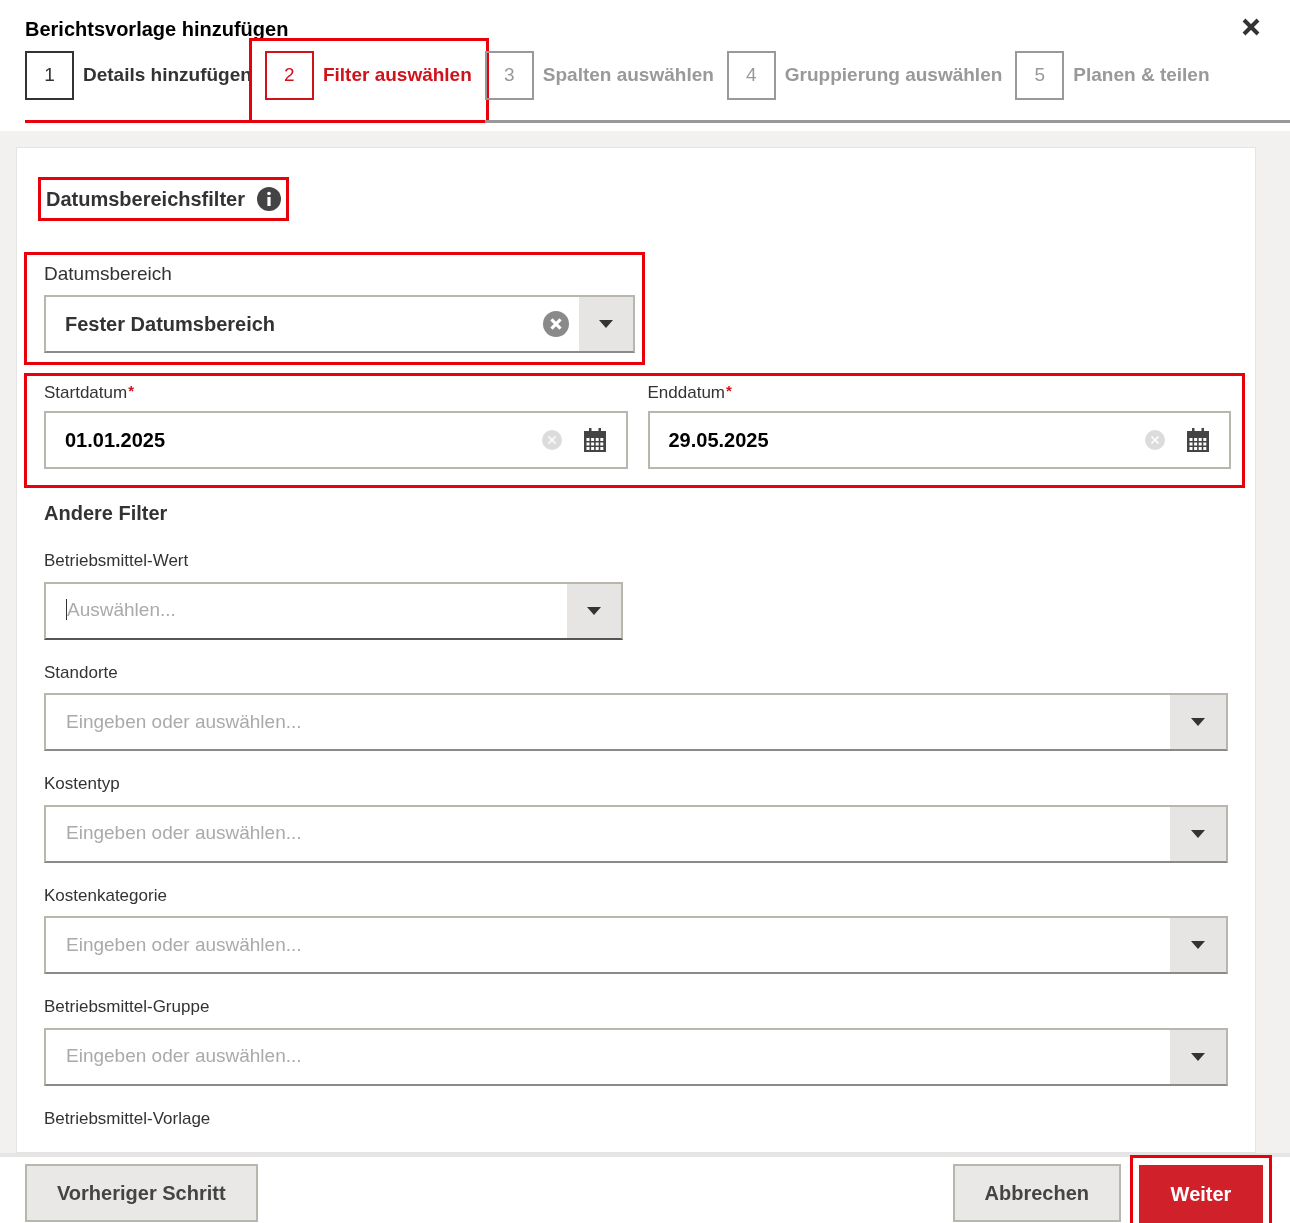 This screenshot has width=1290, height=1223. What do you see at coordinates (86, 392) in the screenshot?
I see `field-label: Startdatum` at bounding box center [86, 392].